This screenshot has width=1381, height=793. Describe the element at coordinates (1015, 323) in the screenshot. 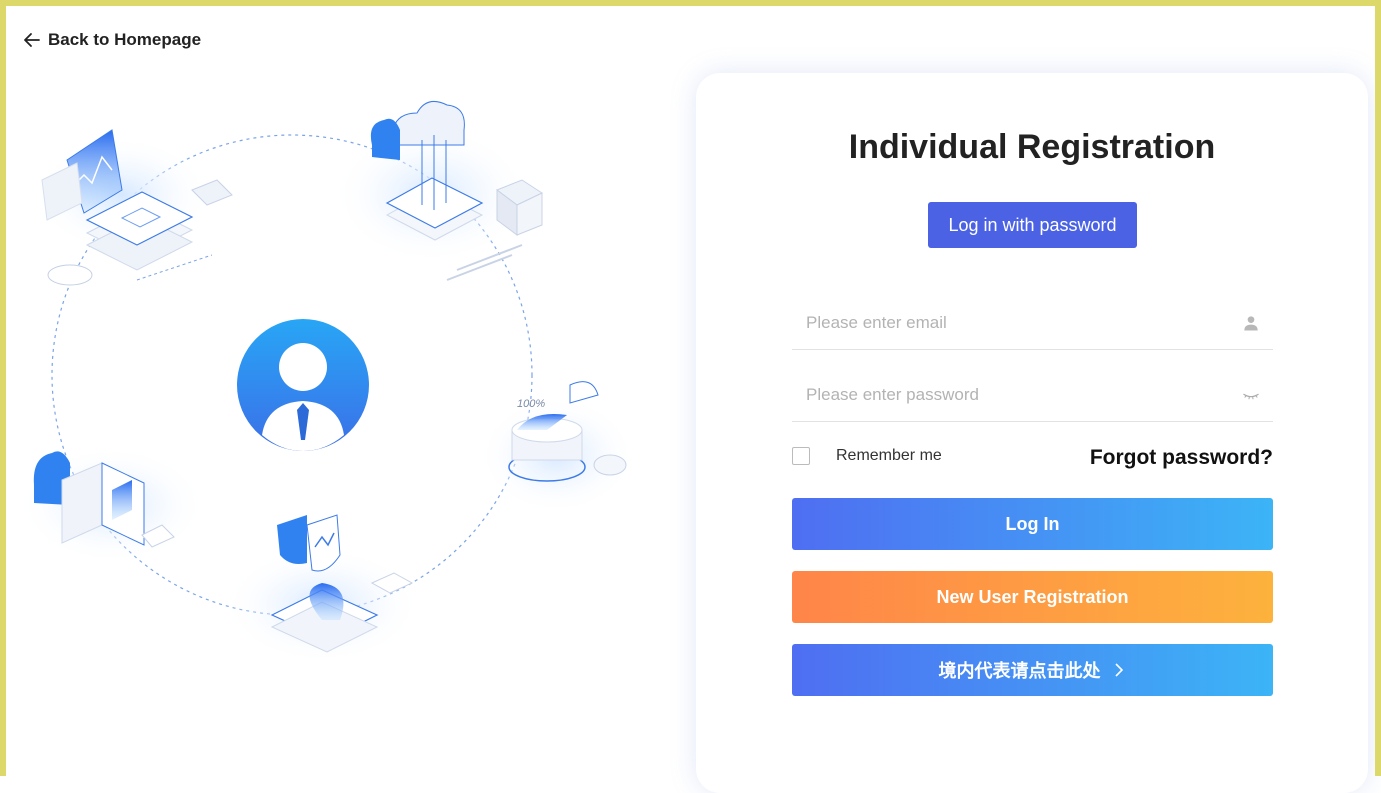

I see `email-input` at that location.